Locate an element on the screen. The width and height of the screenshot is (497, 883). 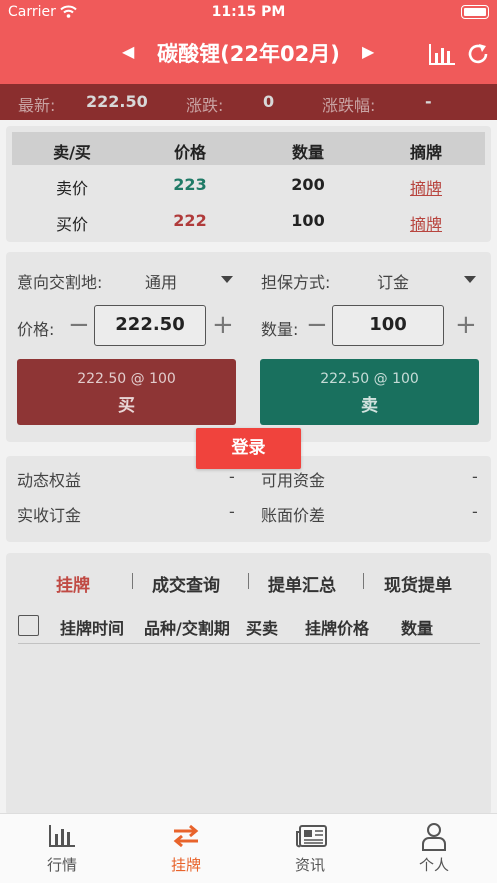
latest-value: 222.50 is located at coordinates (117, 101).